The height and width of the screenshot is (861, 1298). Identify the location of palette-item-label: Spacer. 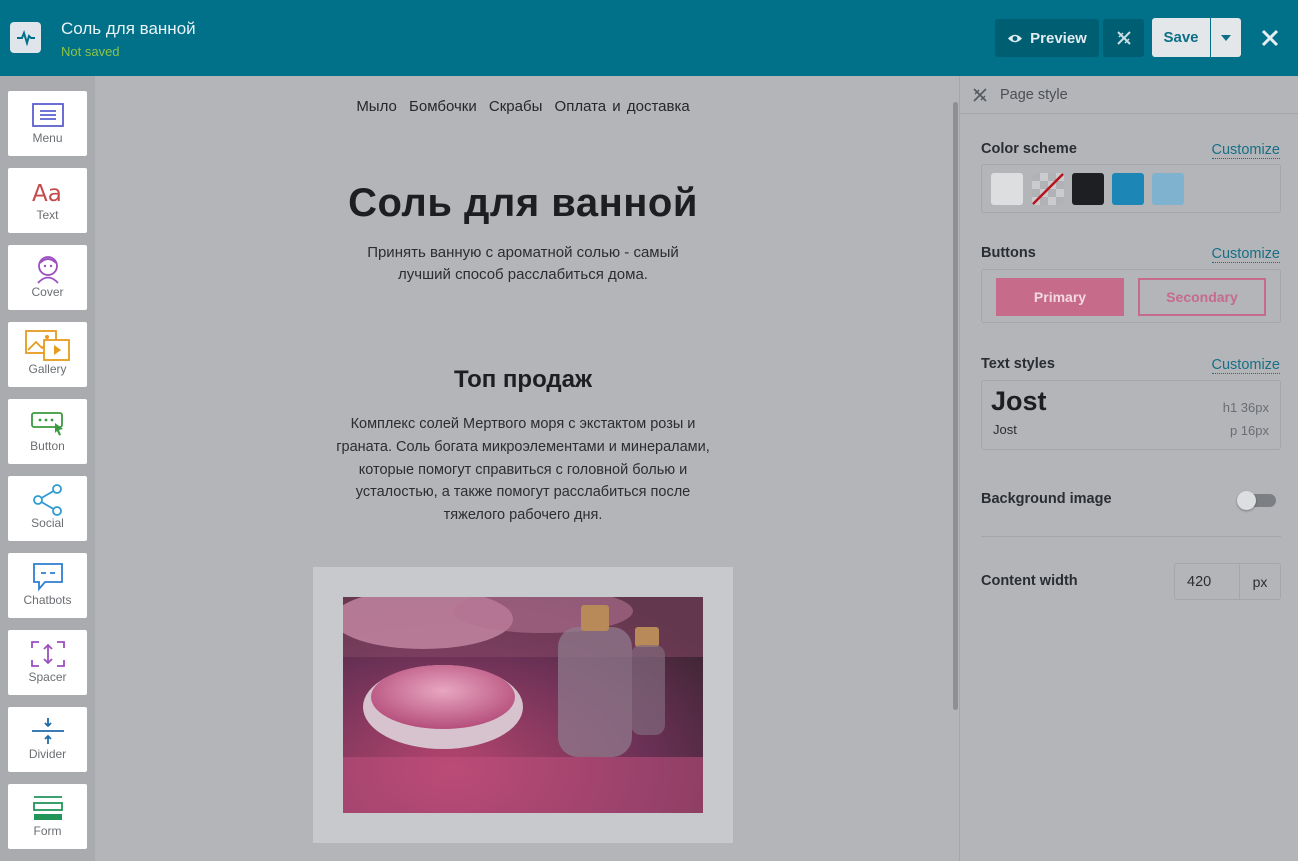
(47, 677).